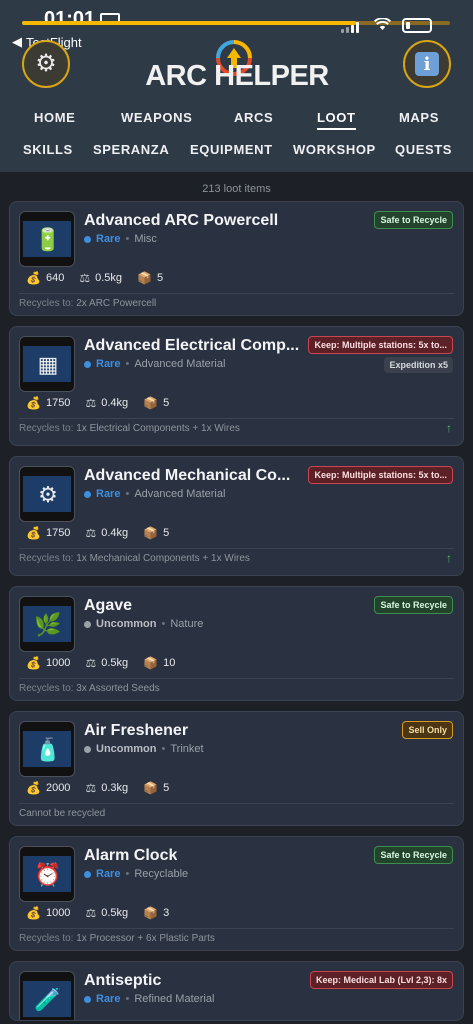 Image resolution: width=473 pixels, height=1024 pixels. Describe the element at coordinates (45, 278) in the screenshot. I see `price-stat: 💰 640` at that location.